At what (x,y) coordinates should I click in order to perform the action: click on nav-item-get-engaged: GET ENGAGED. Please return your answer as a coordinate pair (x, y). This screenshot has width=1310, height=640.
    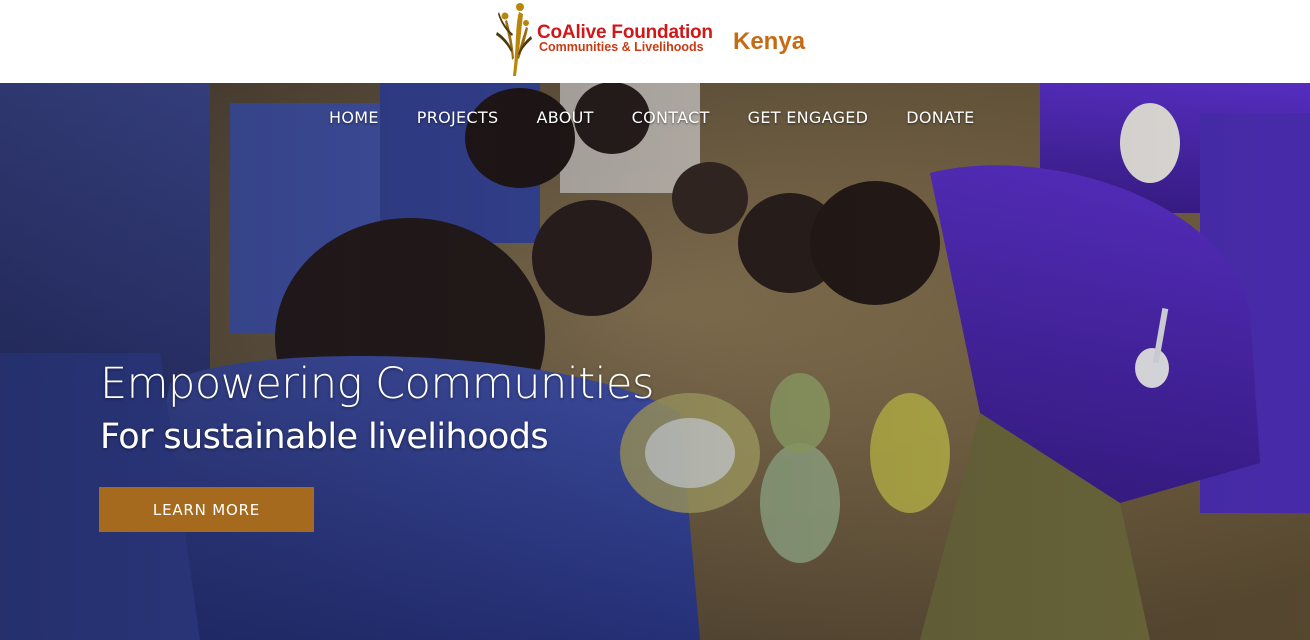
    Looking at the image, I should click on (808, 118).